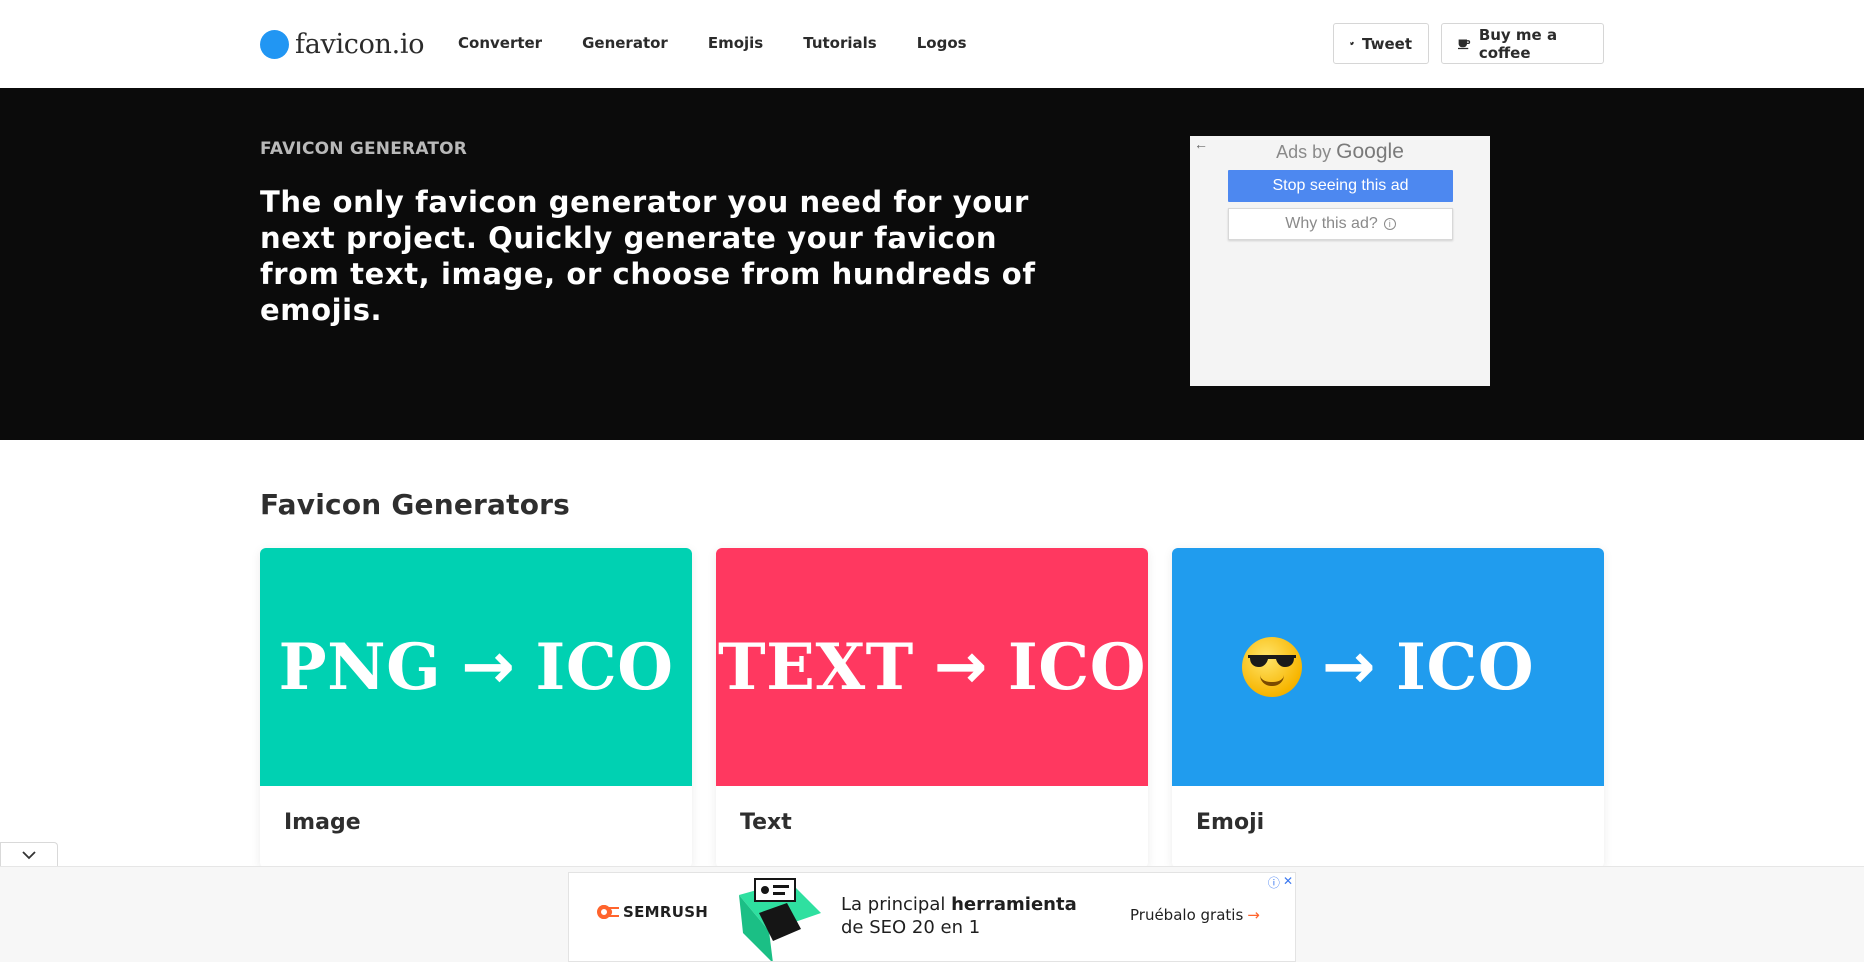 This screenshot has width=1864, height=962. Describe the element at coordinates (364, 149) in the screenshot. I see `hero-eyebrow: FAVICON GENERATOR` at that location.